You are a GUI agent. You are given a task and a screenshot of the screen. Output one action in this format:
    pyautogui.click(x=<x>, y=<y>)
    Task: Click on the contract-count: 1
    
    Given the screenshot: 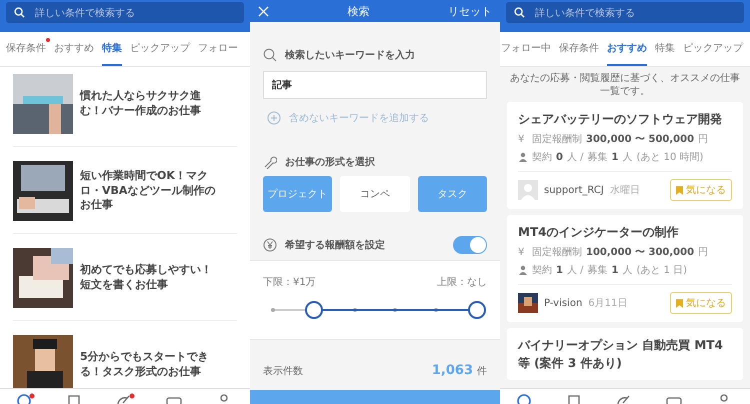 What is the action you would take?
    pyautogui.click(x=559, y=270)
    